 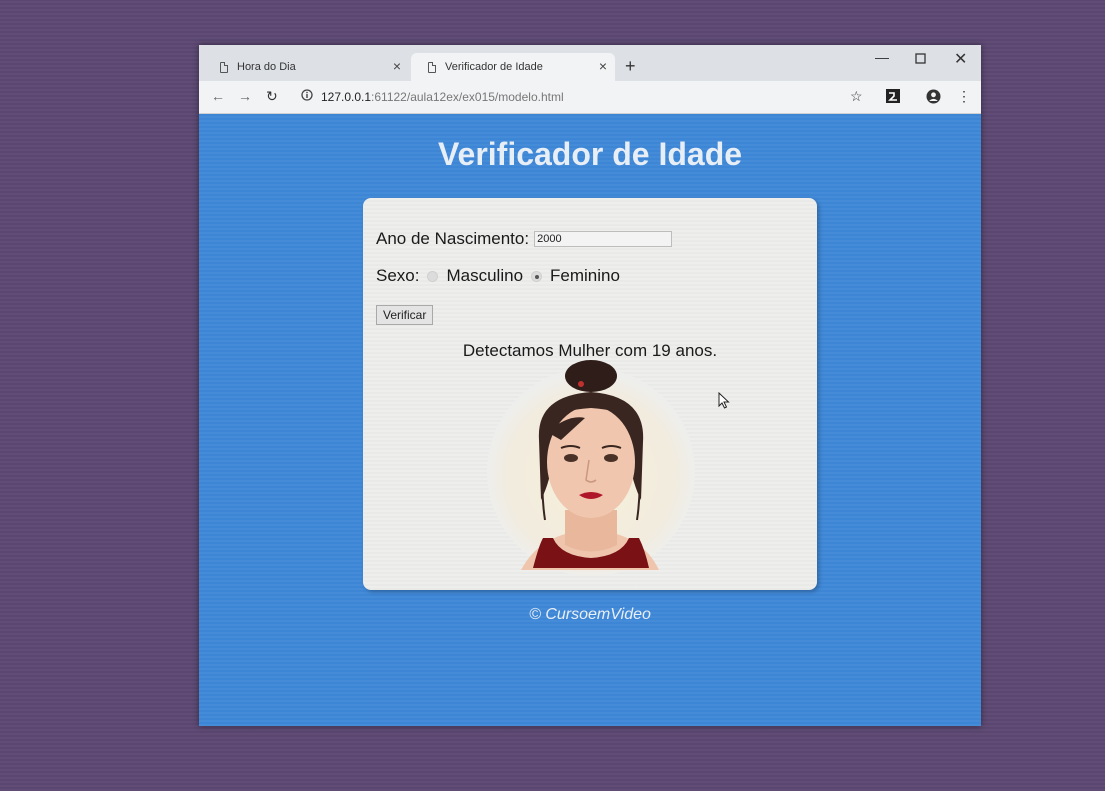 What do you see at coordinates (272, 96) in the screenshot?
I see `reload-icon: ↻` at bounding box center [272, 96].